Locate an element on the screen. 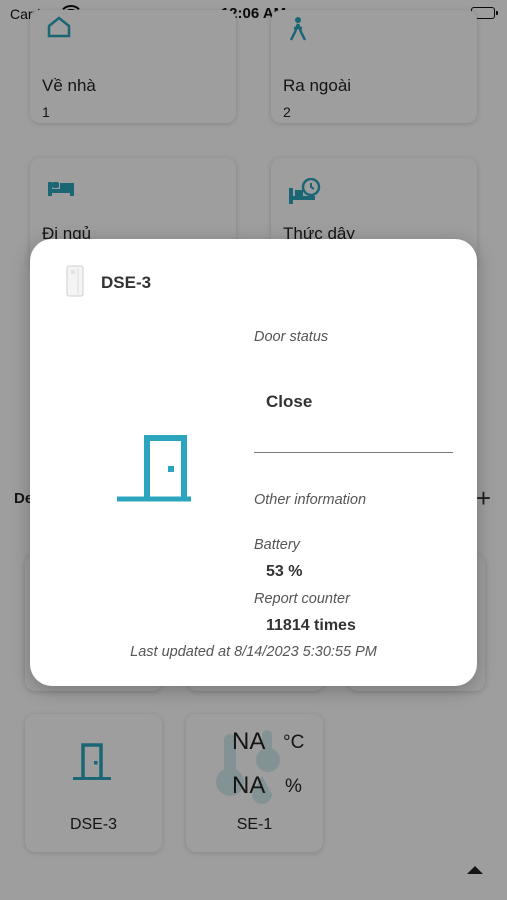 The width and height of the screenshot is (507, 900). door-status-label: Door status is located at coordinates (291, 337).